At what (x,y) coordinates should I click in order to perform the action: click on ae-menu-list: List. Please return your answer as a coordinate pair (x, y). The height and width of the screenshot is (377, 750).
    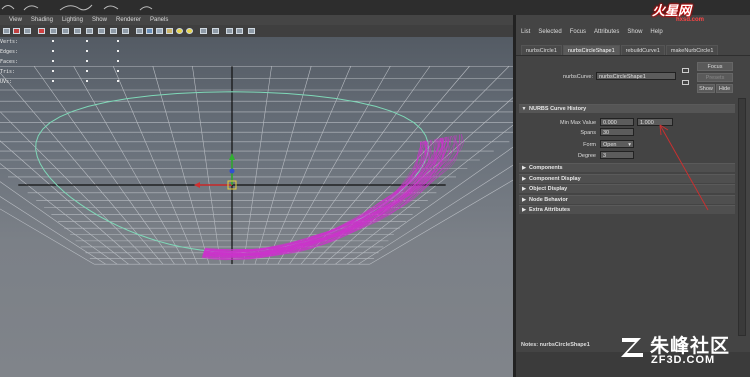
    Looking at the image, I should click on (525, 32).